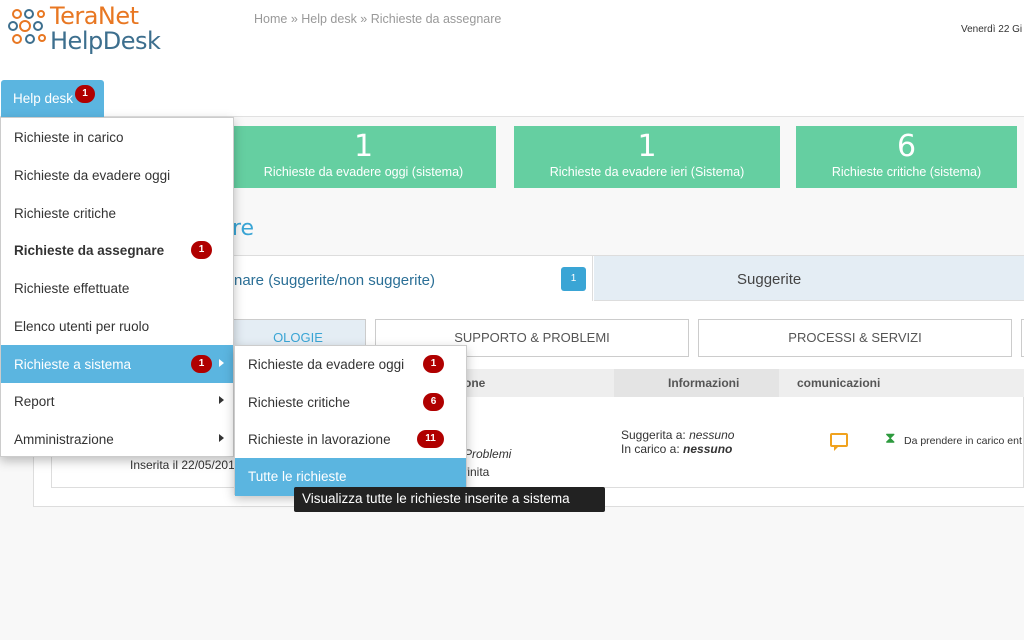  I want to click on menu-item-richieste-da-assegnare: Richieste da assegnare 1, so click(117, 250).